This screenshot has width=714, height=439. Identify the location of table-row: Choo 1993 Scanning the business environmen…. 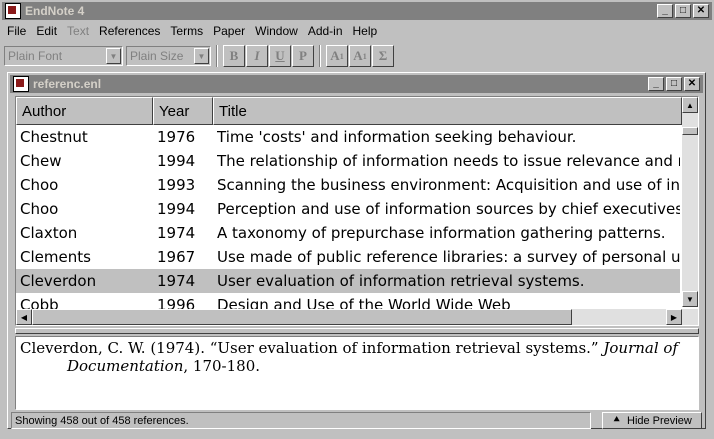
(348, 185).